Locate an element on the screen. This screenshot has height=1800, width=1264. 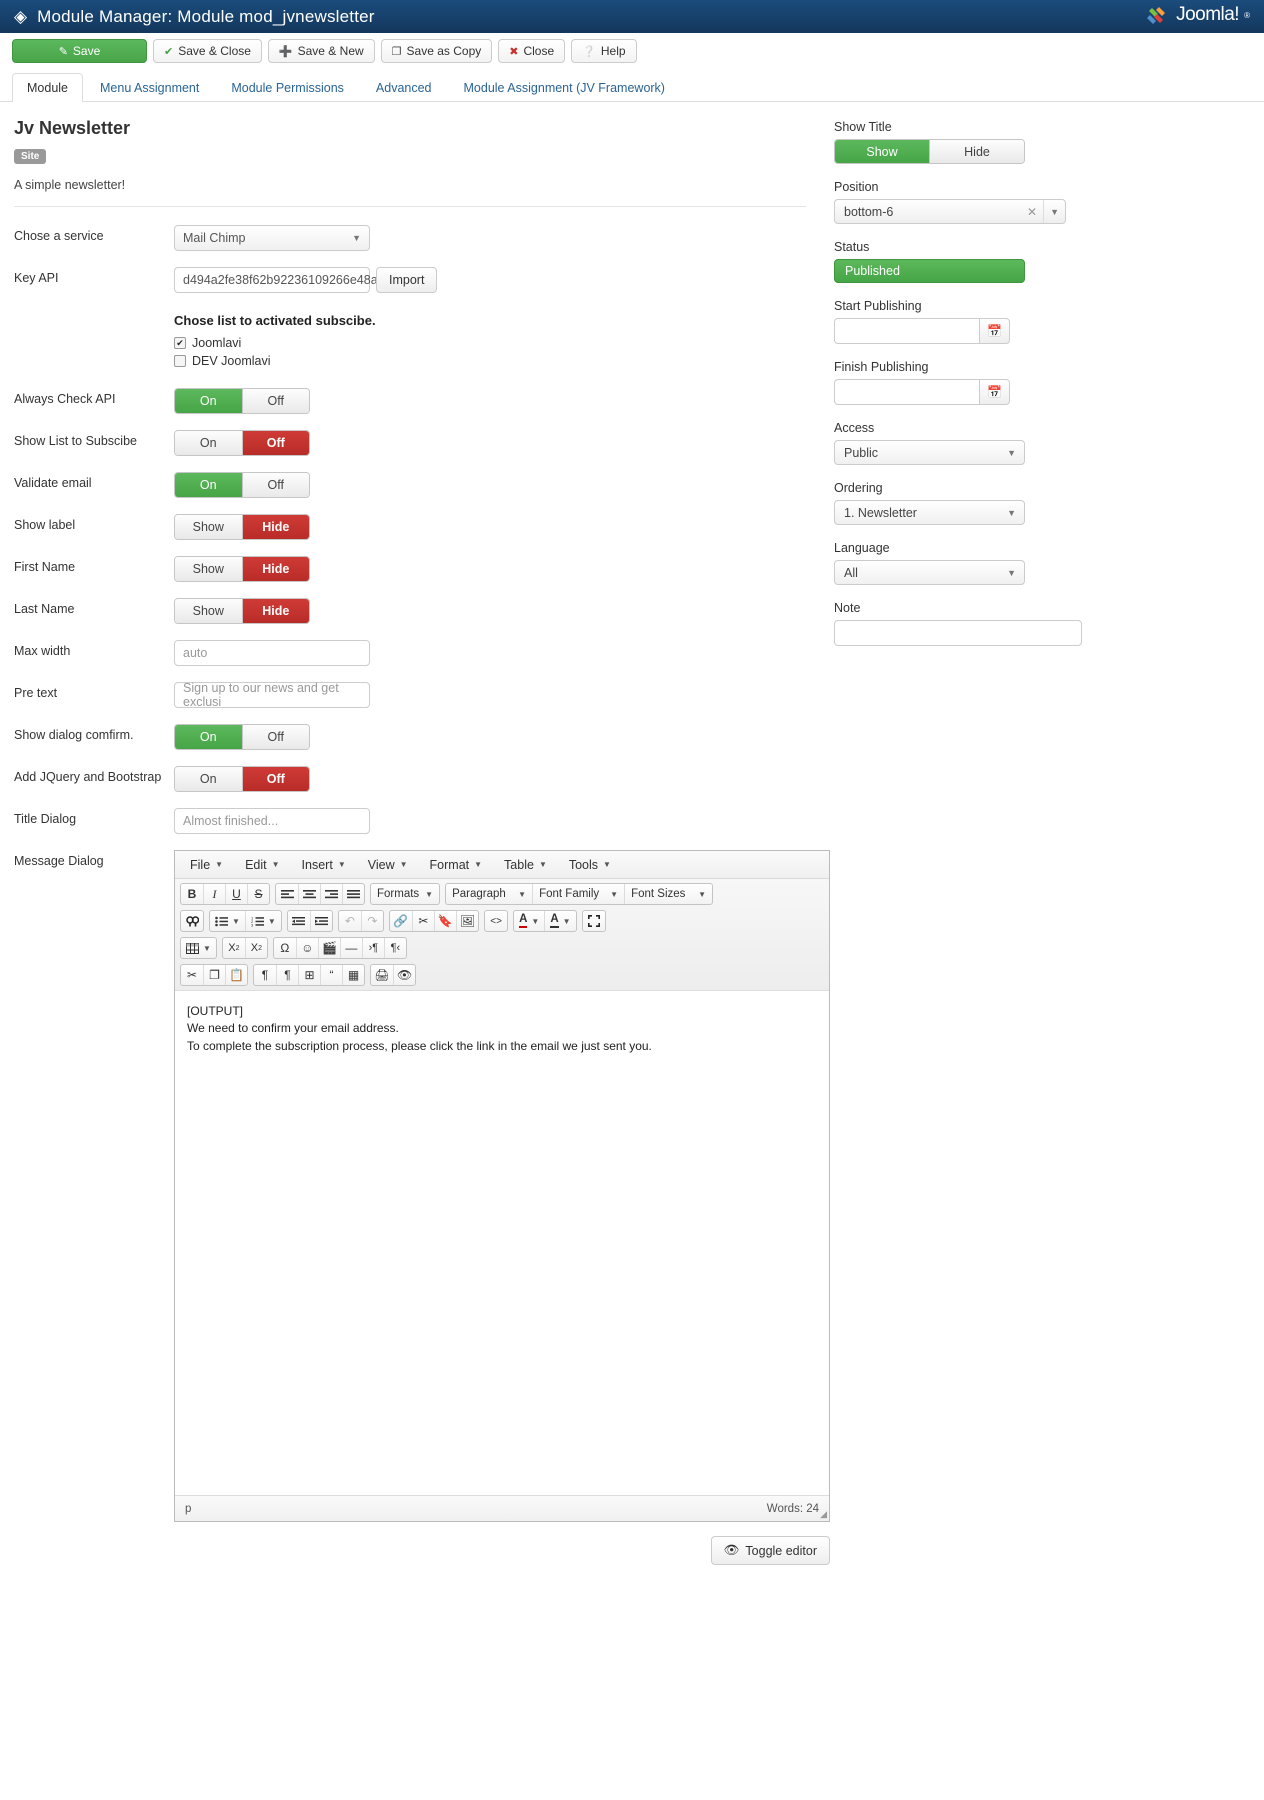
toggle-hide-option: Hide is located at coordinates (275, 569).